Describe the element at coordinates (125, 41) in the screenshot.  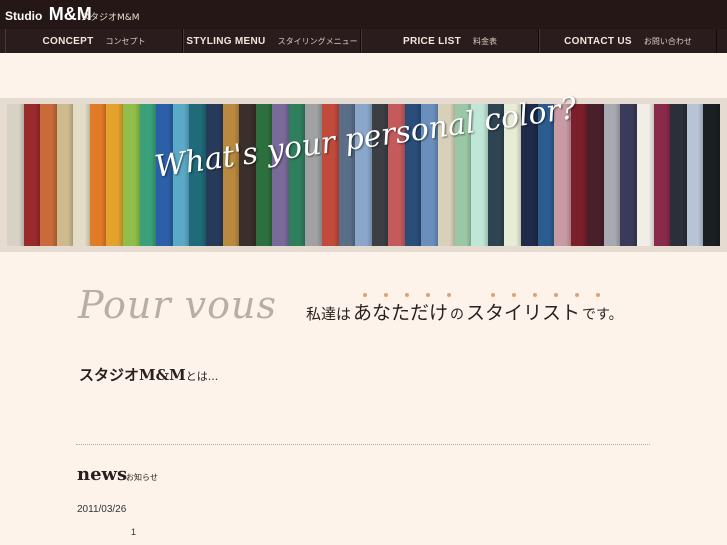
I see `nav-label-jp: コンセプト` at that location.